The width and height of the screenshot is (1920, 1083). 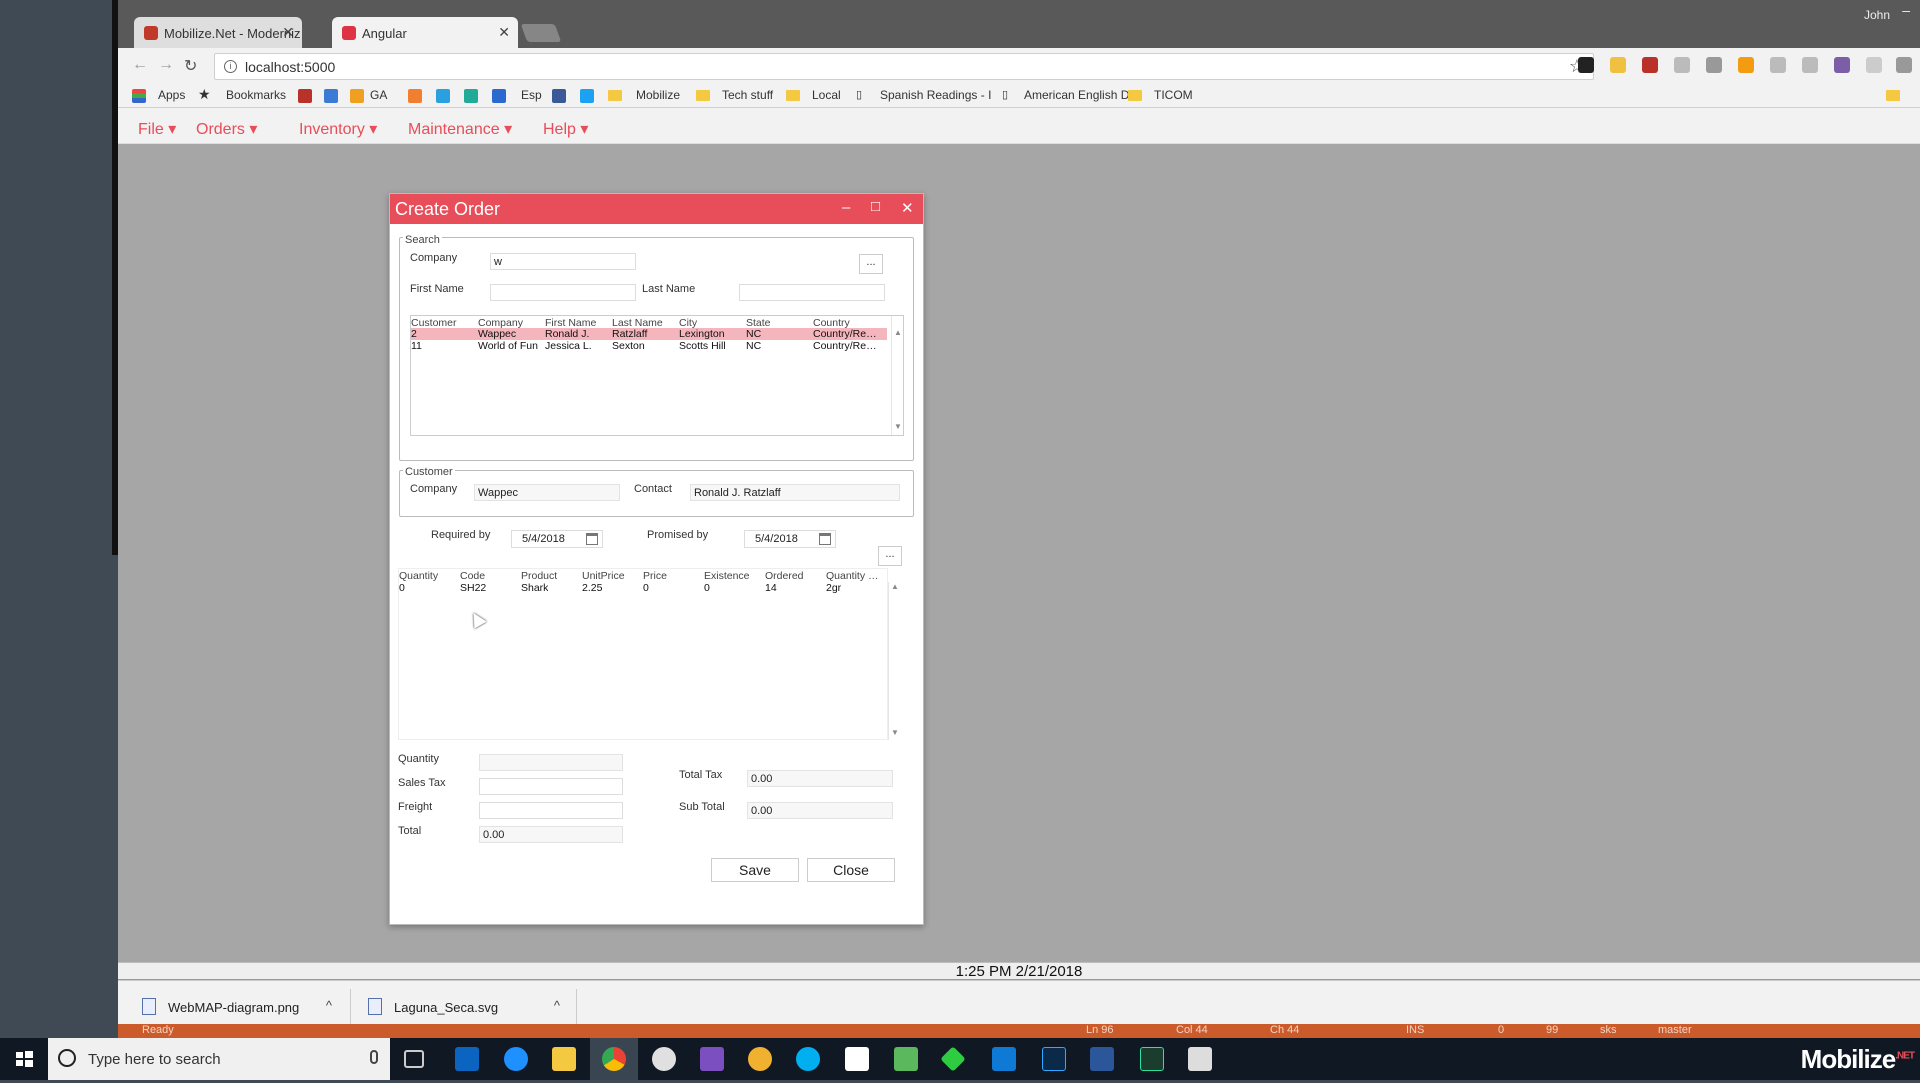 I want to click on column-header: Quantity, so click(x=418, y=576).